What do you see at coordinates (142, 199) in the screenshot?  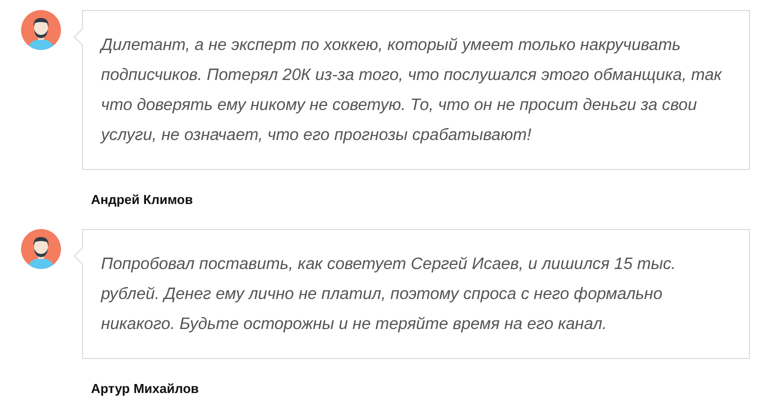 I see `author-name: Андрей Климов` at bounding box center [142, 199].